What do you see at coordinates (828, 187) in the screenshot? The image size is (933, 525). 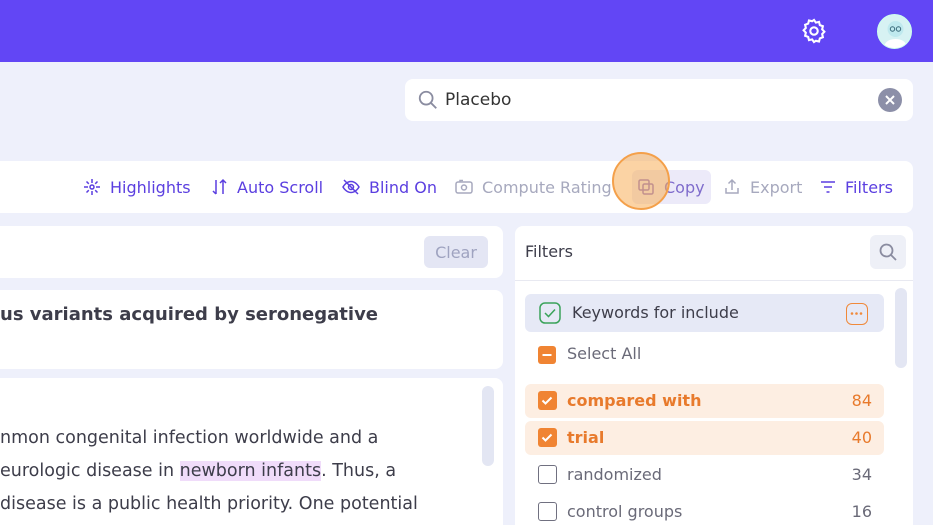 I see `filter-icon` at bounding box center [828, 187].